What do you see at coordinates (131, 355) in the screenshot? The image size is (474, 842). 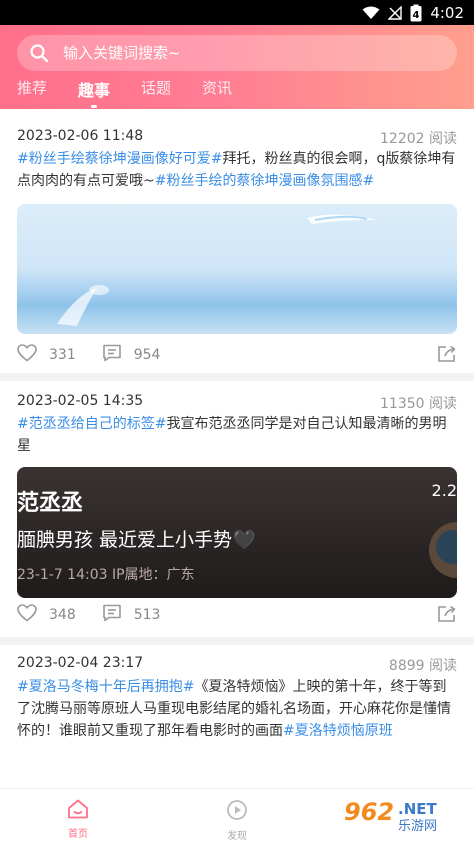 I see `comment-button: 954` at bounding box center [131, 355].